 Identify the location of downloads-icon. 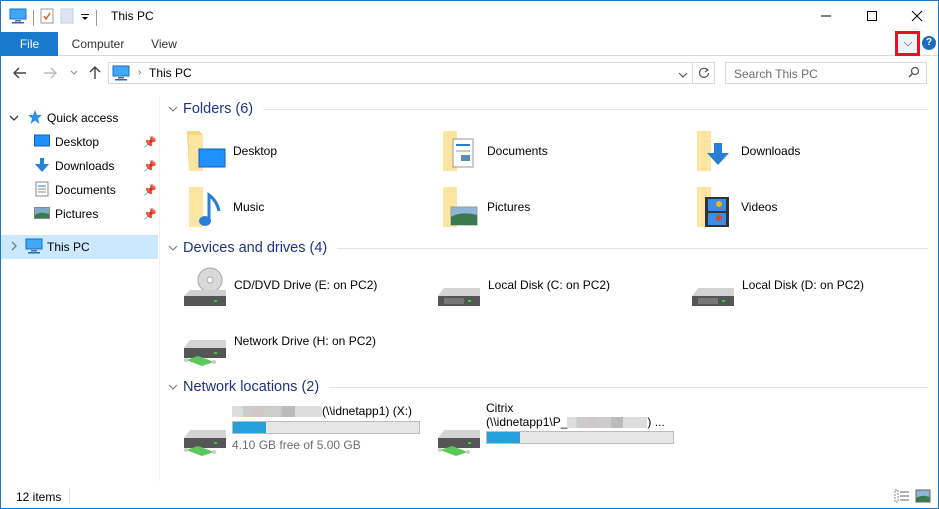
(42, 166).